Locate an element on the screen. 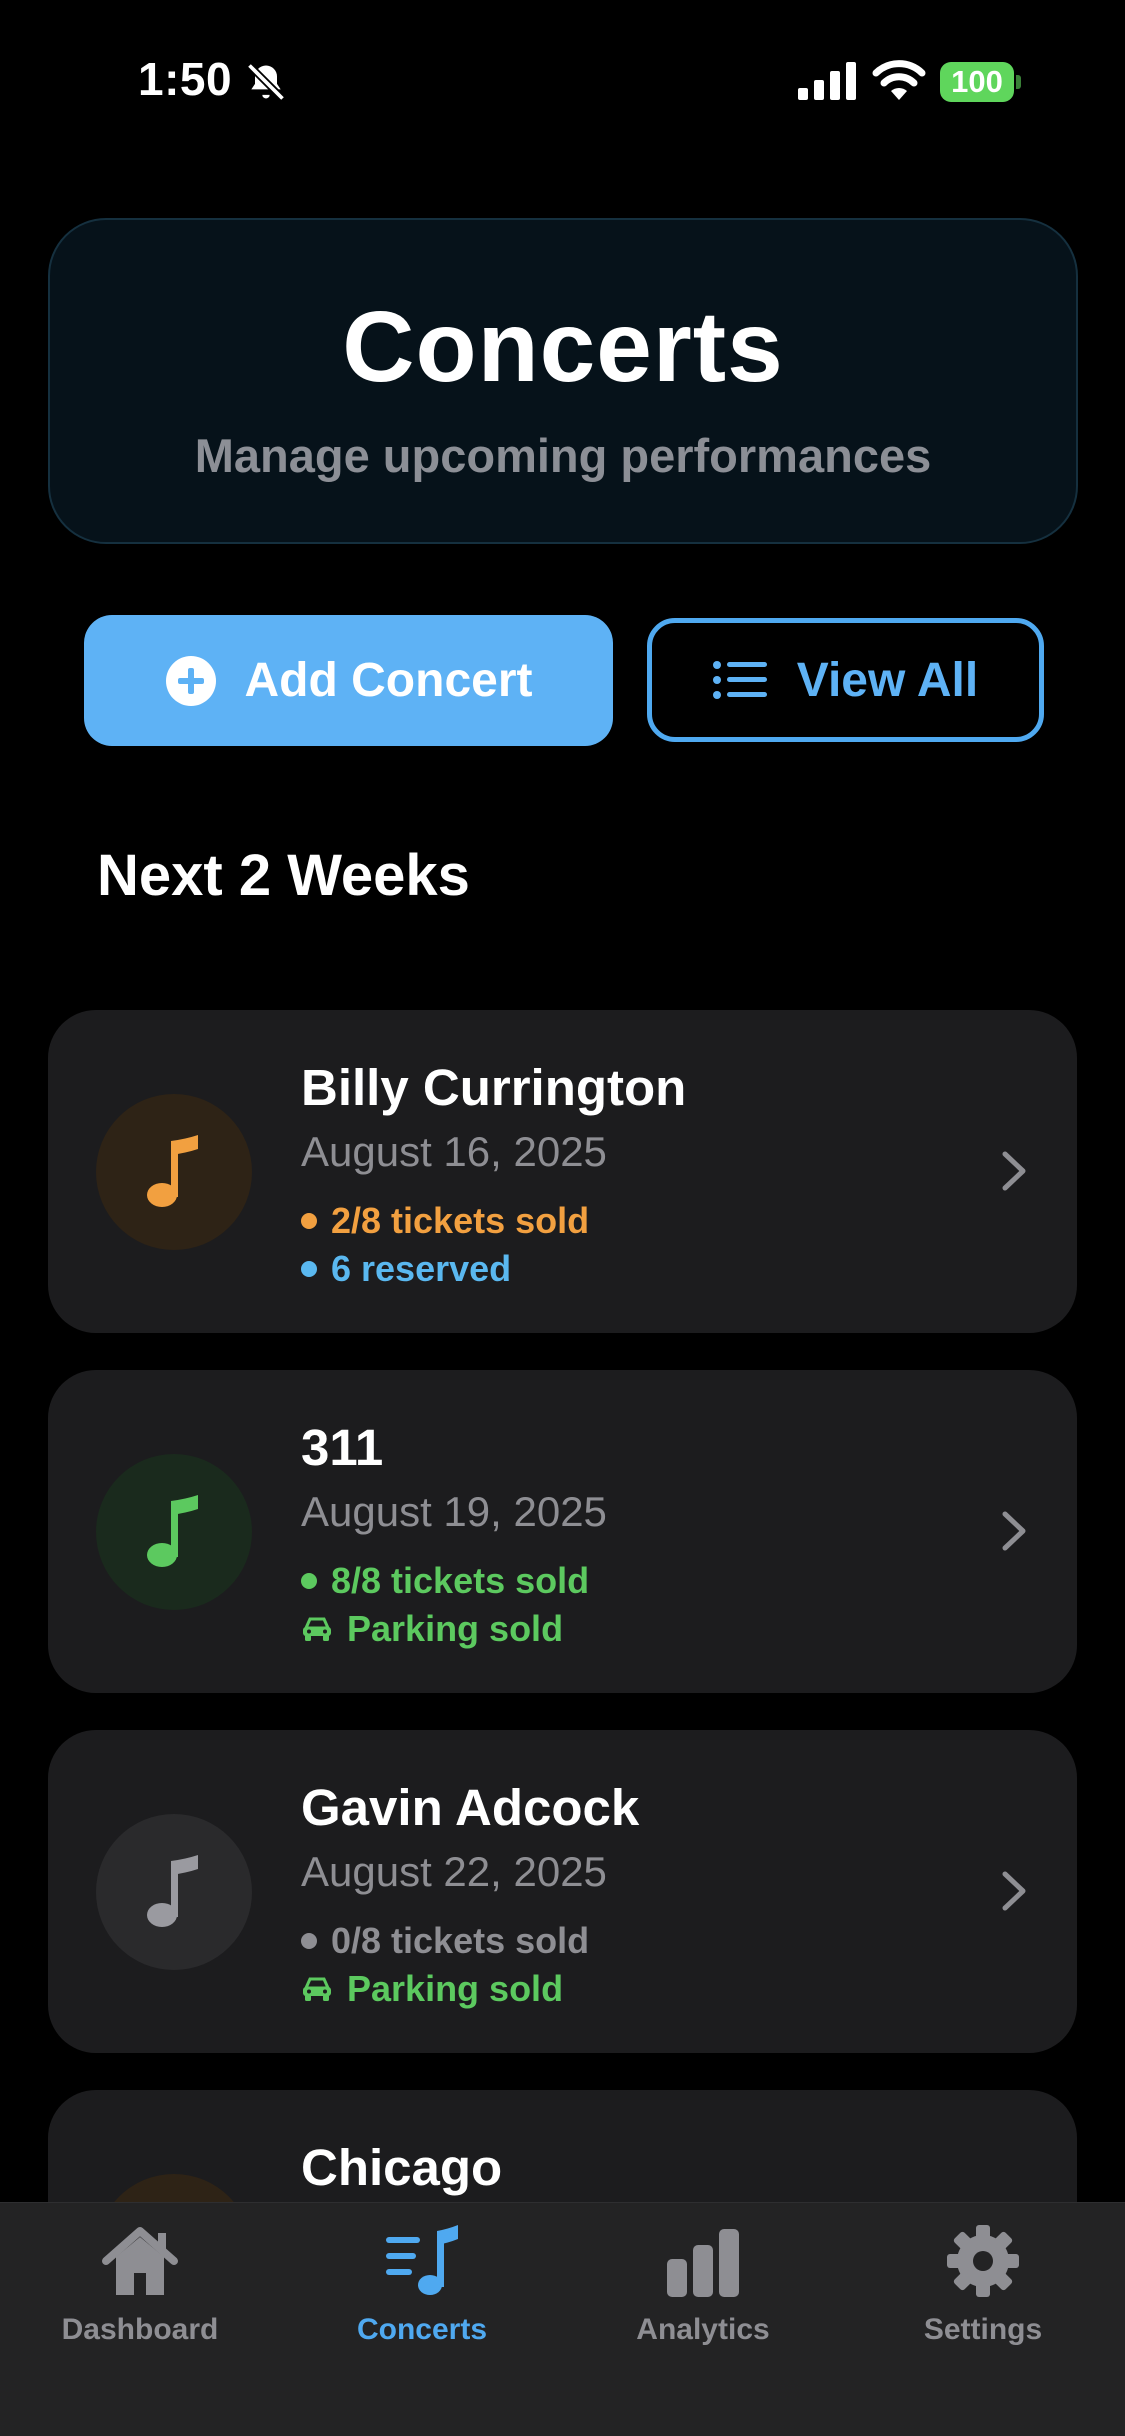 Image resolution: width=1125 pixels, height=2436 pixels. status-time: 1:50 is located at coordinates (185, 79).